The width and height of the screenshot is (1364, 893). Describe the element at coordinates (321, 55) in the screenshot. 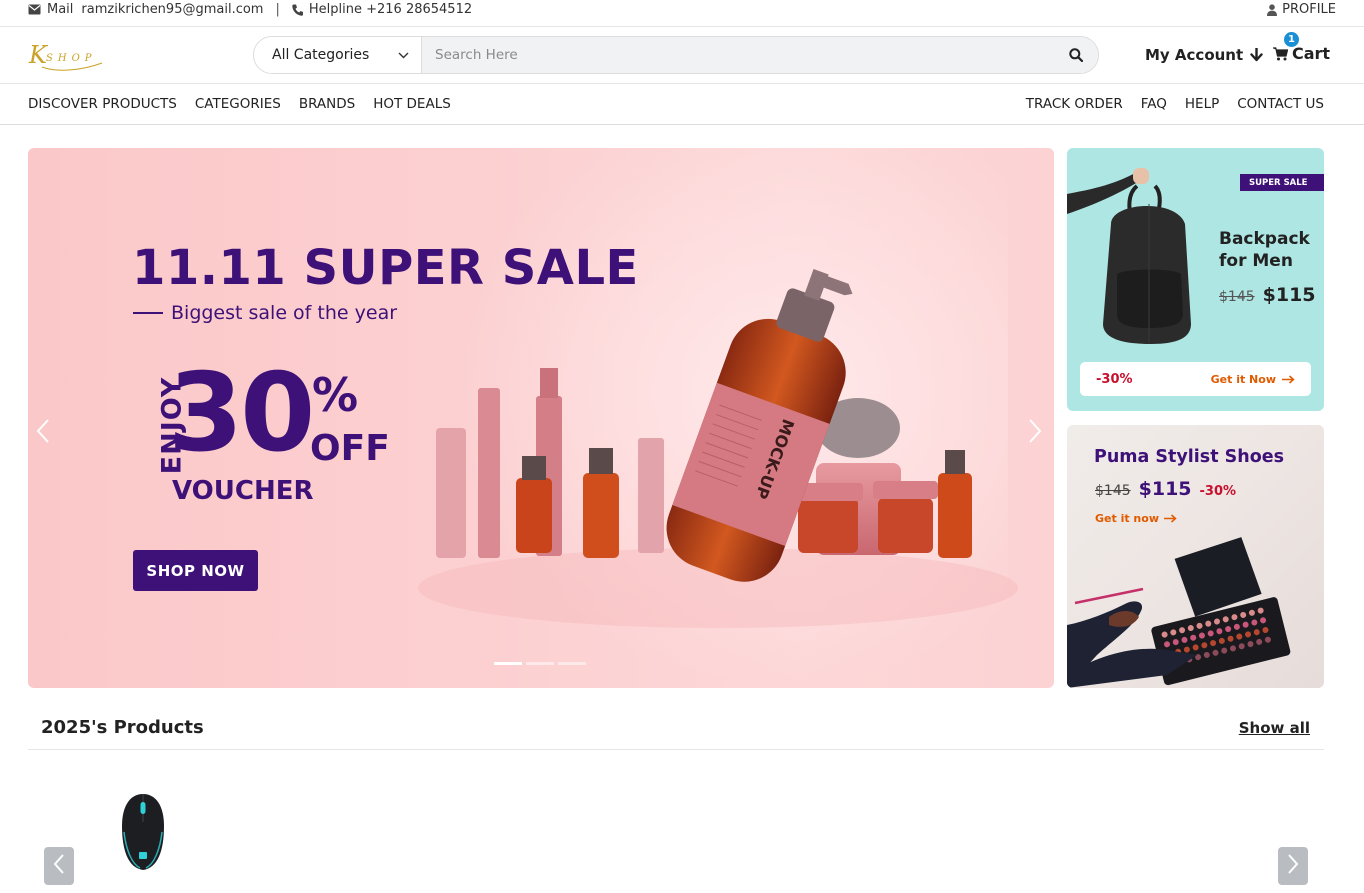

I see `category-select-value: All Categories` at that location.